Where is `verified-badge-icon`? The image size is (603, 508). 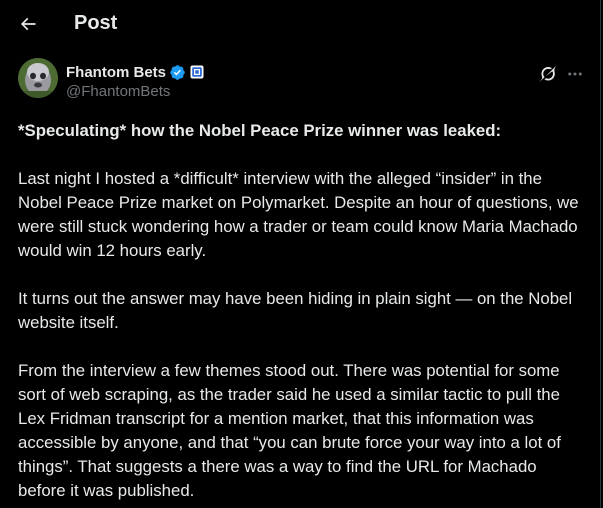
verified-badge-icon is located at coordinates (177, 72).